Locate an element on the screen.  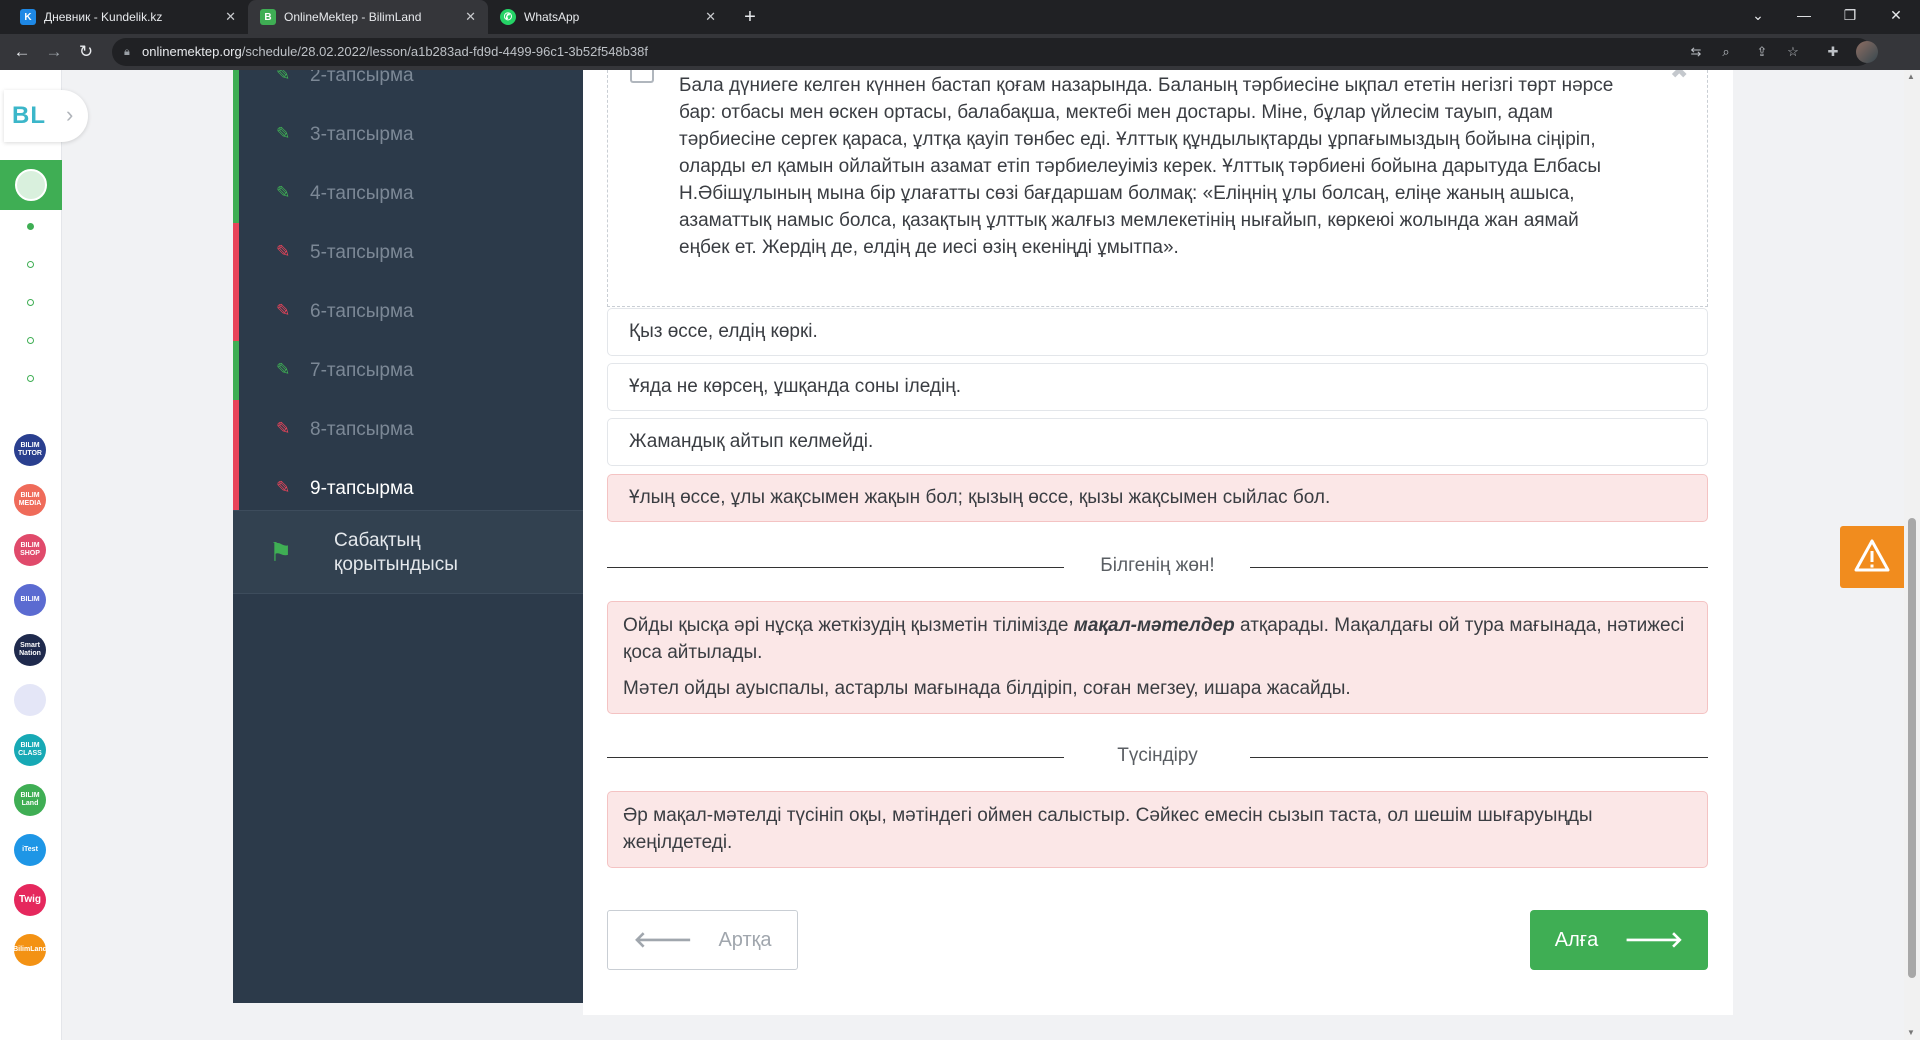
smart-nation-app-icon: Smart Nation is located at coordinates (30, 650).